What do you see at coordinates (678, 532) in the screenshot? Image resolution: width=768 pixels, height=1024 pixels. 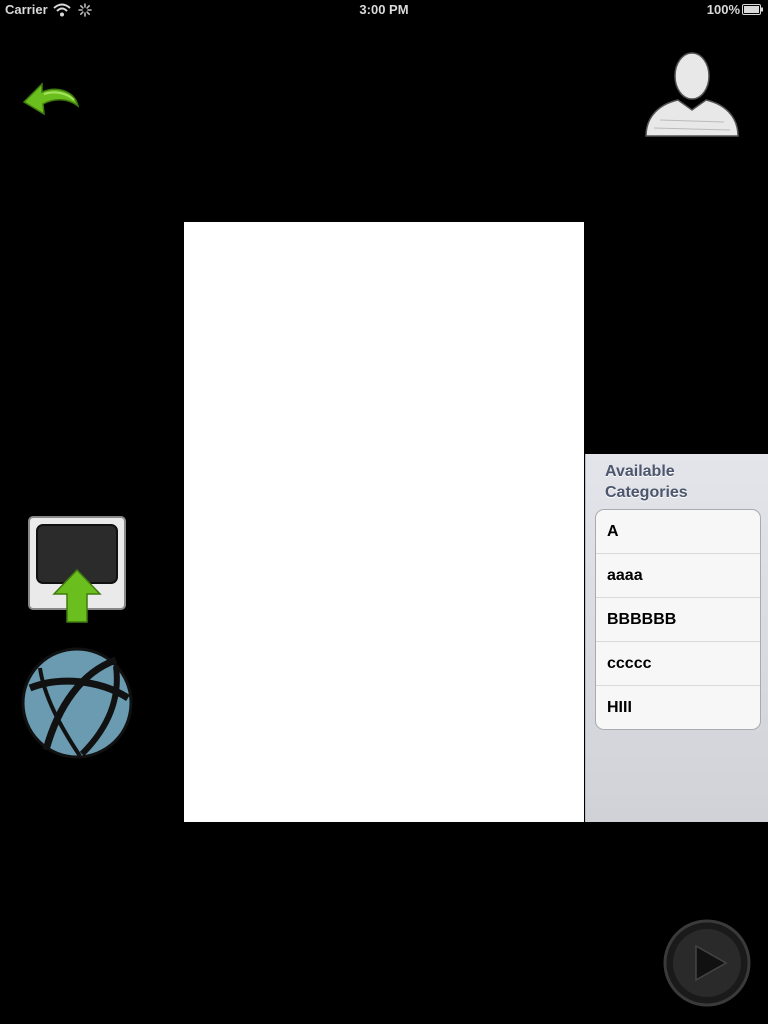 I see `category-item: A` at bounding box center [678, 532].